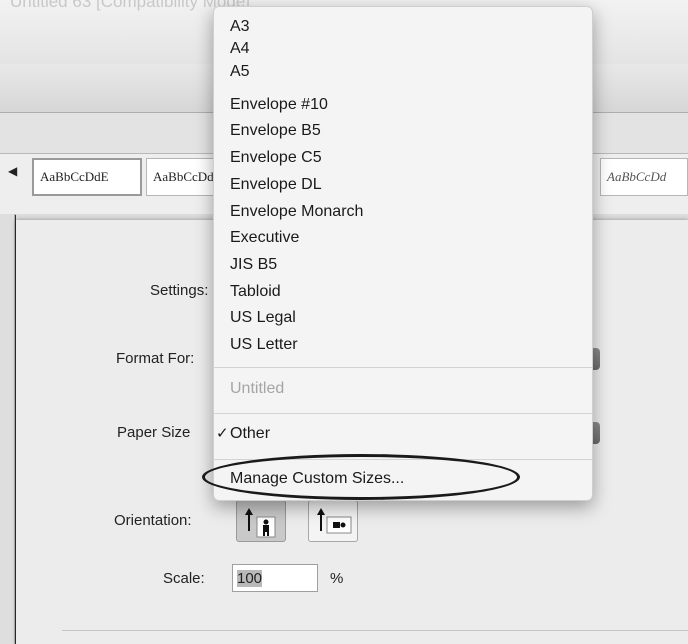 This screenshot has height=644, width=688. I want to click on checkmark-icon: ✓, so click(222, 433).